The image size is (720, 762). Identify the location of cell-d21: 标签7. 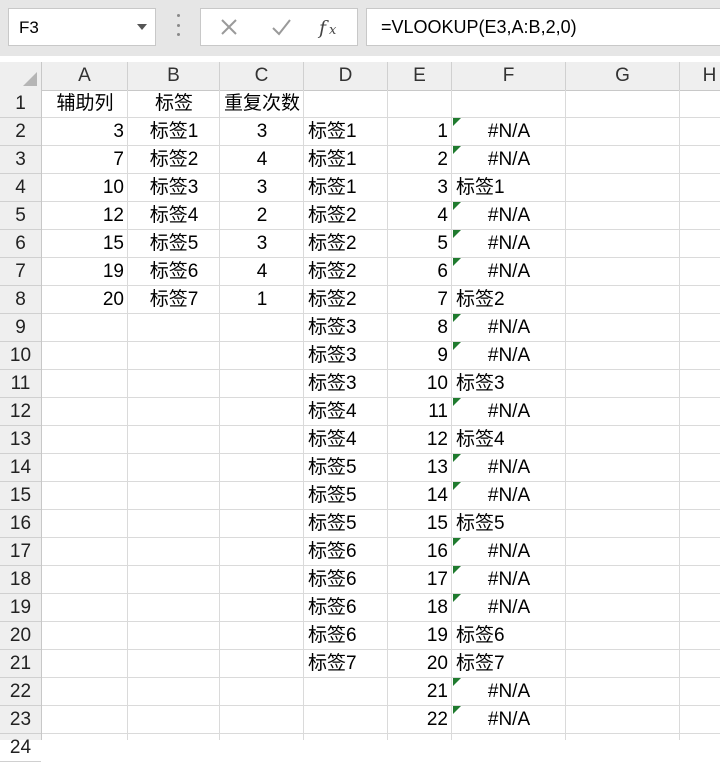
(346, 663).